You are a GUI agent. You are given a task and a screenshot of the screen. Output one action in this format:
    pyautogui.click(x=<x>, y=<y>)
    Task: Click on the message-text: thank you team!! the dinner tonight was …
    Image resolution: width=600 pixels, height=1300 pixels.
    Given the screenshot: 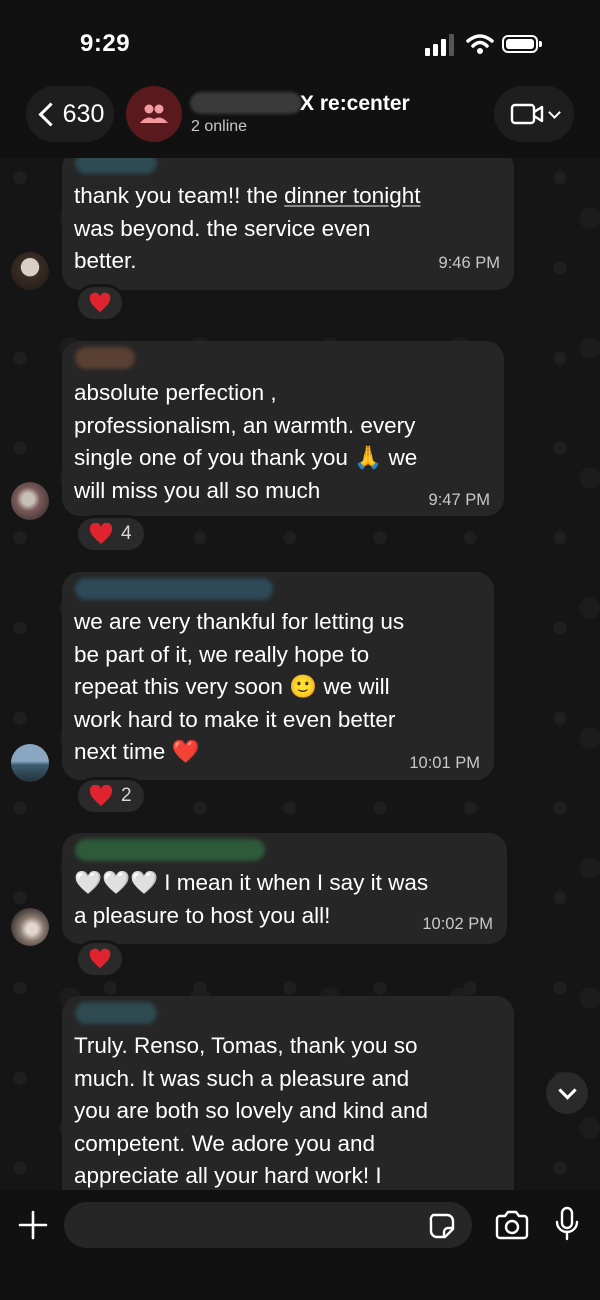 What is the action you would take?
    pyautogui.click(x=247, y=228)
    